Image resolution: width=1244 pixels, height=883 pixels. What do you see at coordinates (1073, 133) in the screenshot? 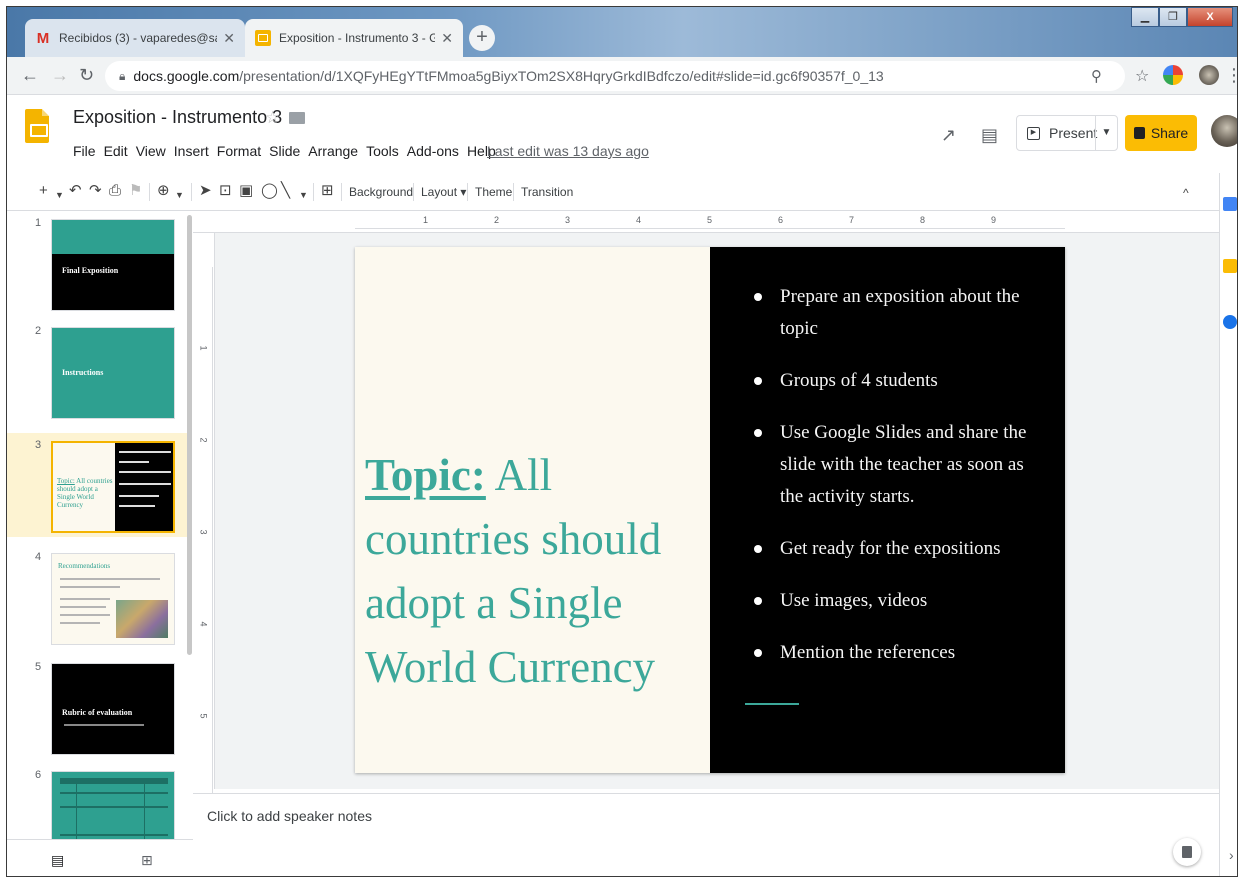
I see `present-label: Present` at bounding box center [1073, 133].